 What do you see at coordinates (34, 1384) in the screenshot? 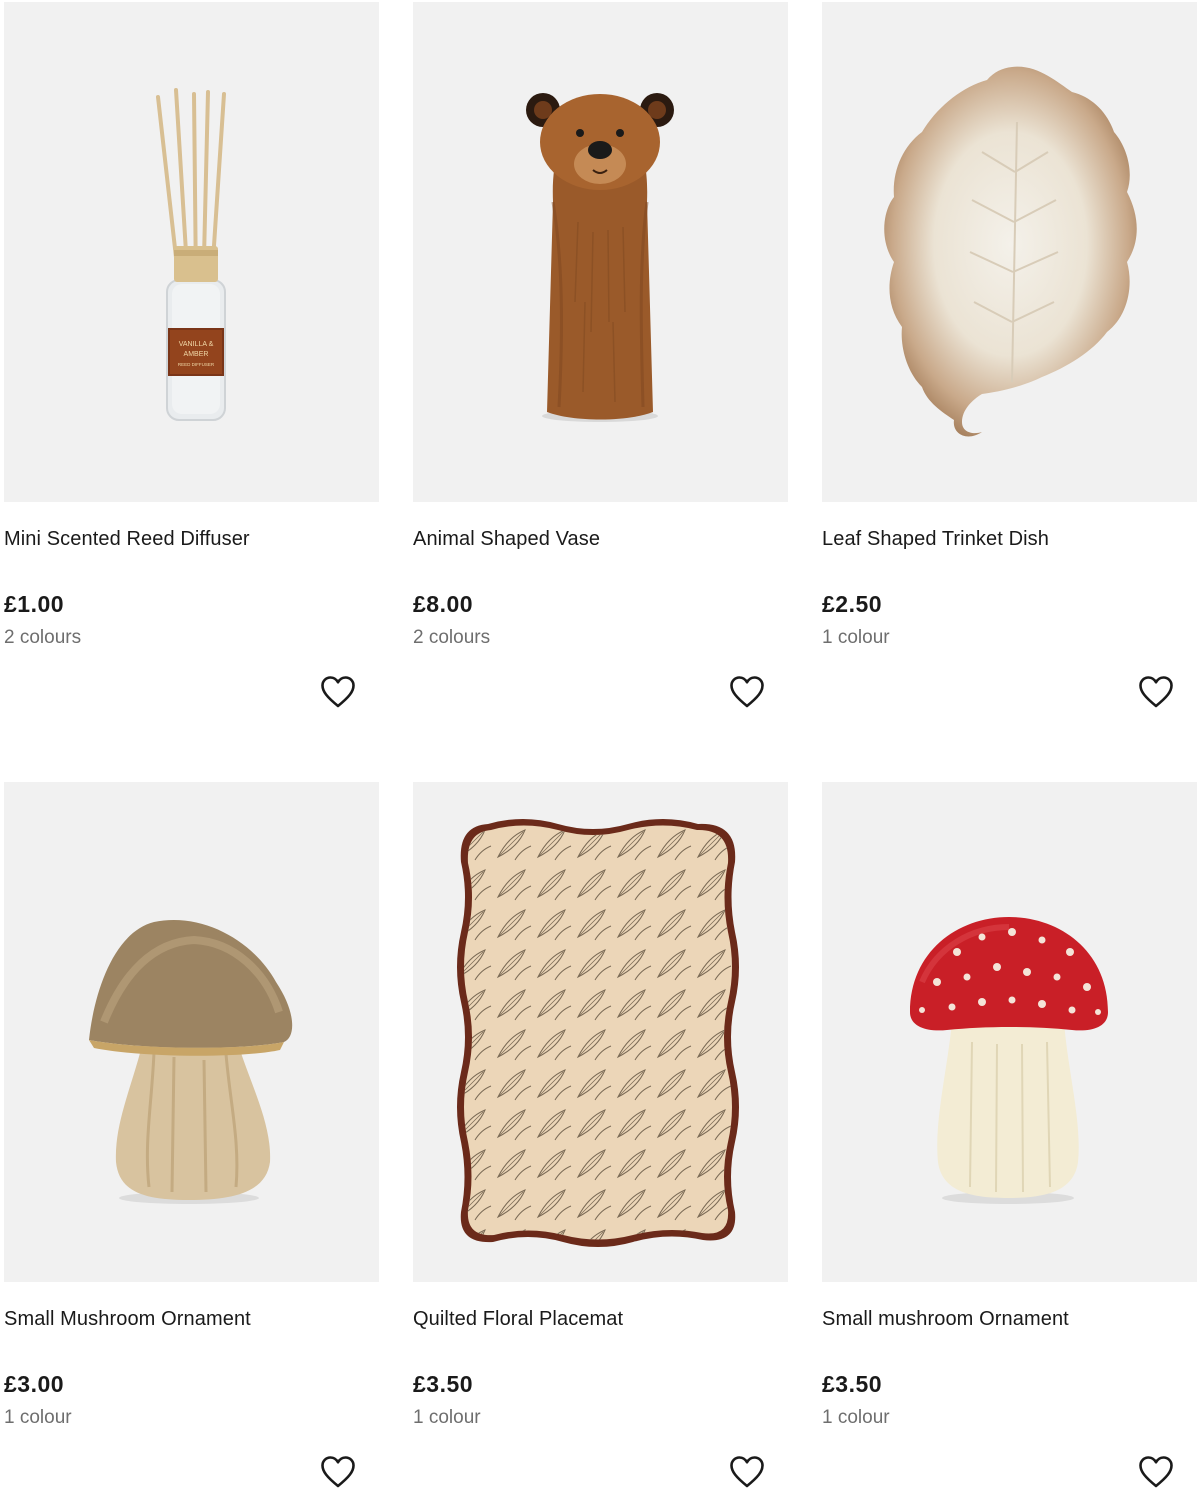
I see `product-price: £3.00` at bounding box center [34, 1384].